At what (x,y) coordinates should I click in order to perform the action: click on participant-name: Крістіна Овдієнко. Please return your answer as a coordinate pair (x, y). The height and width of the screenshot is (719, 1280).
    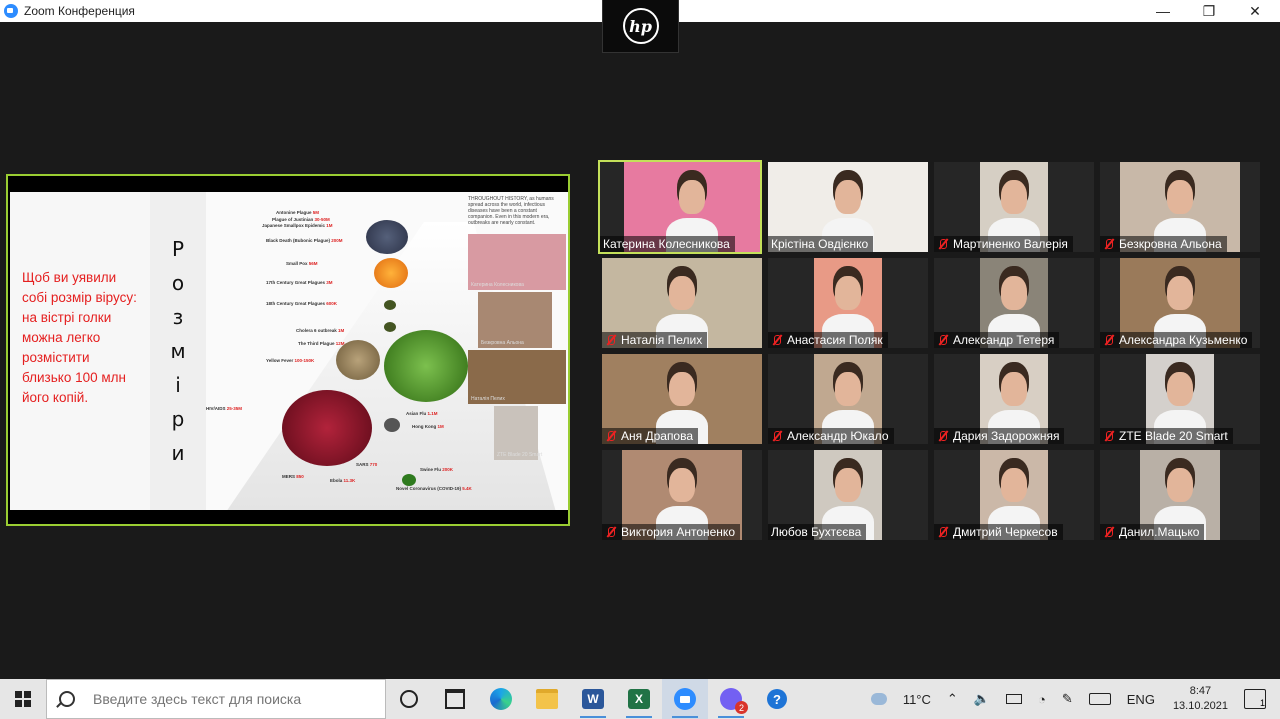
    Looking at the image, I should click on (820, 244).